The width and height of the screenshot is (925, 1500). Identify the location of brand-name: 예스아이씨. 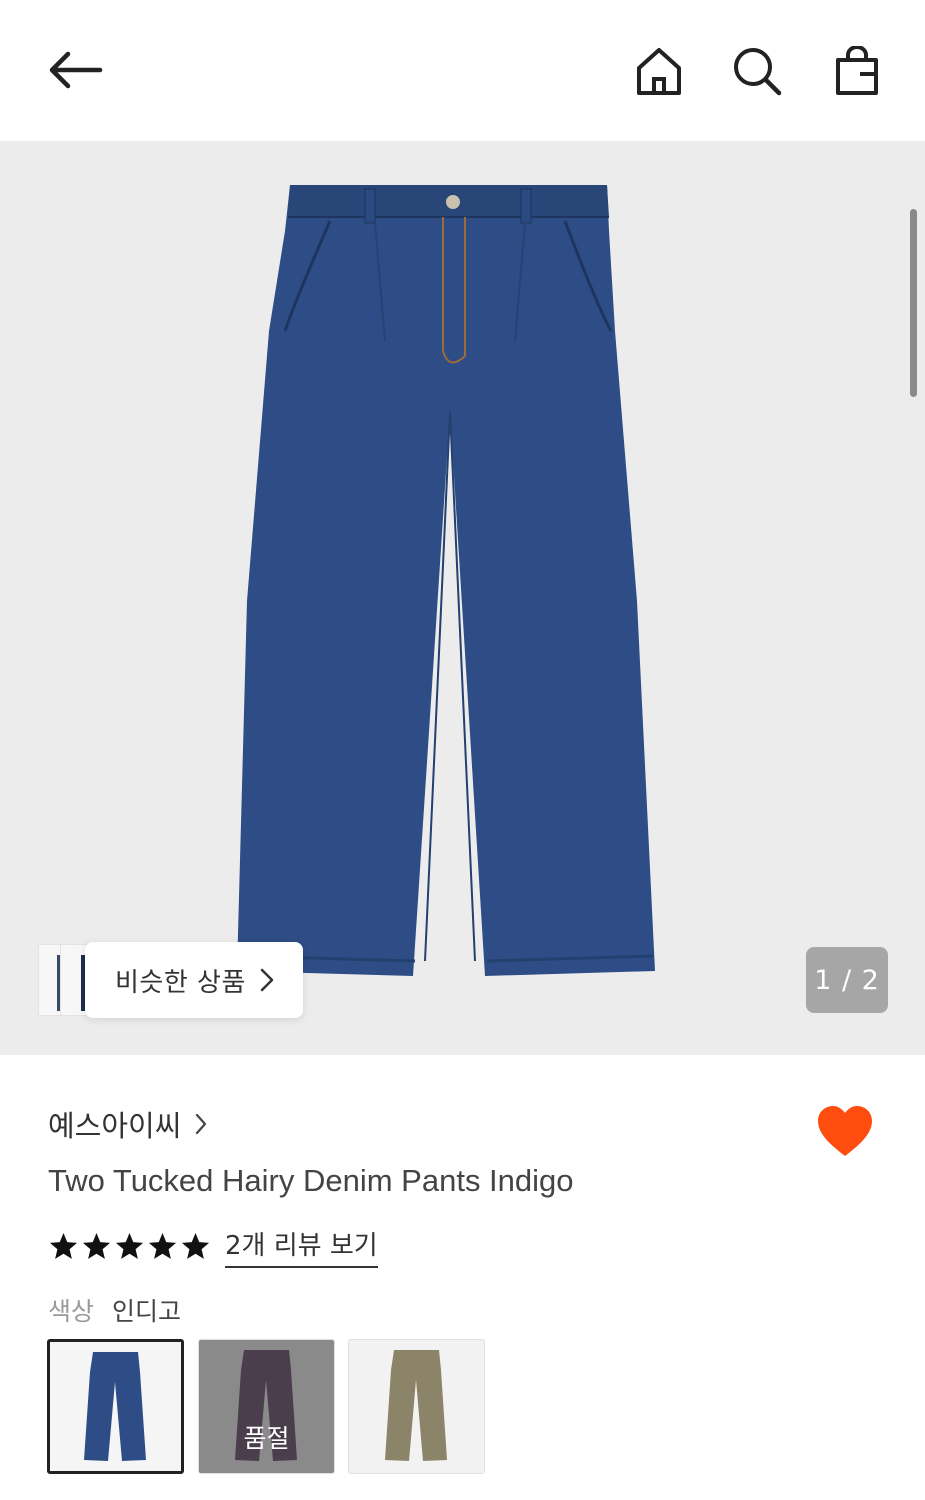
(115, 1126).